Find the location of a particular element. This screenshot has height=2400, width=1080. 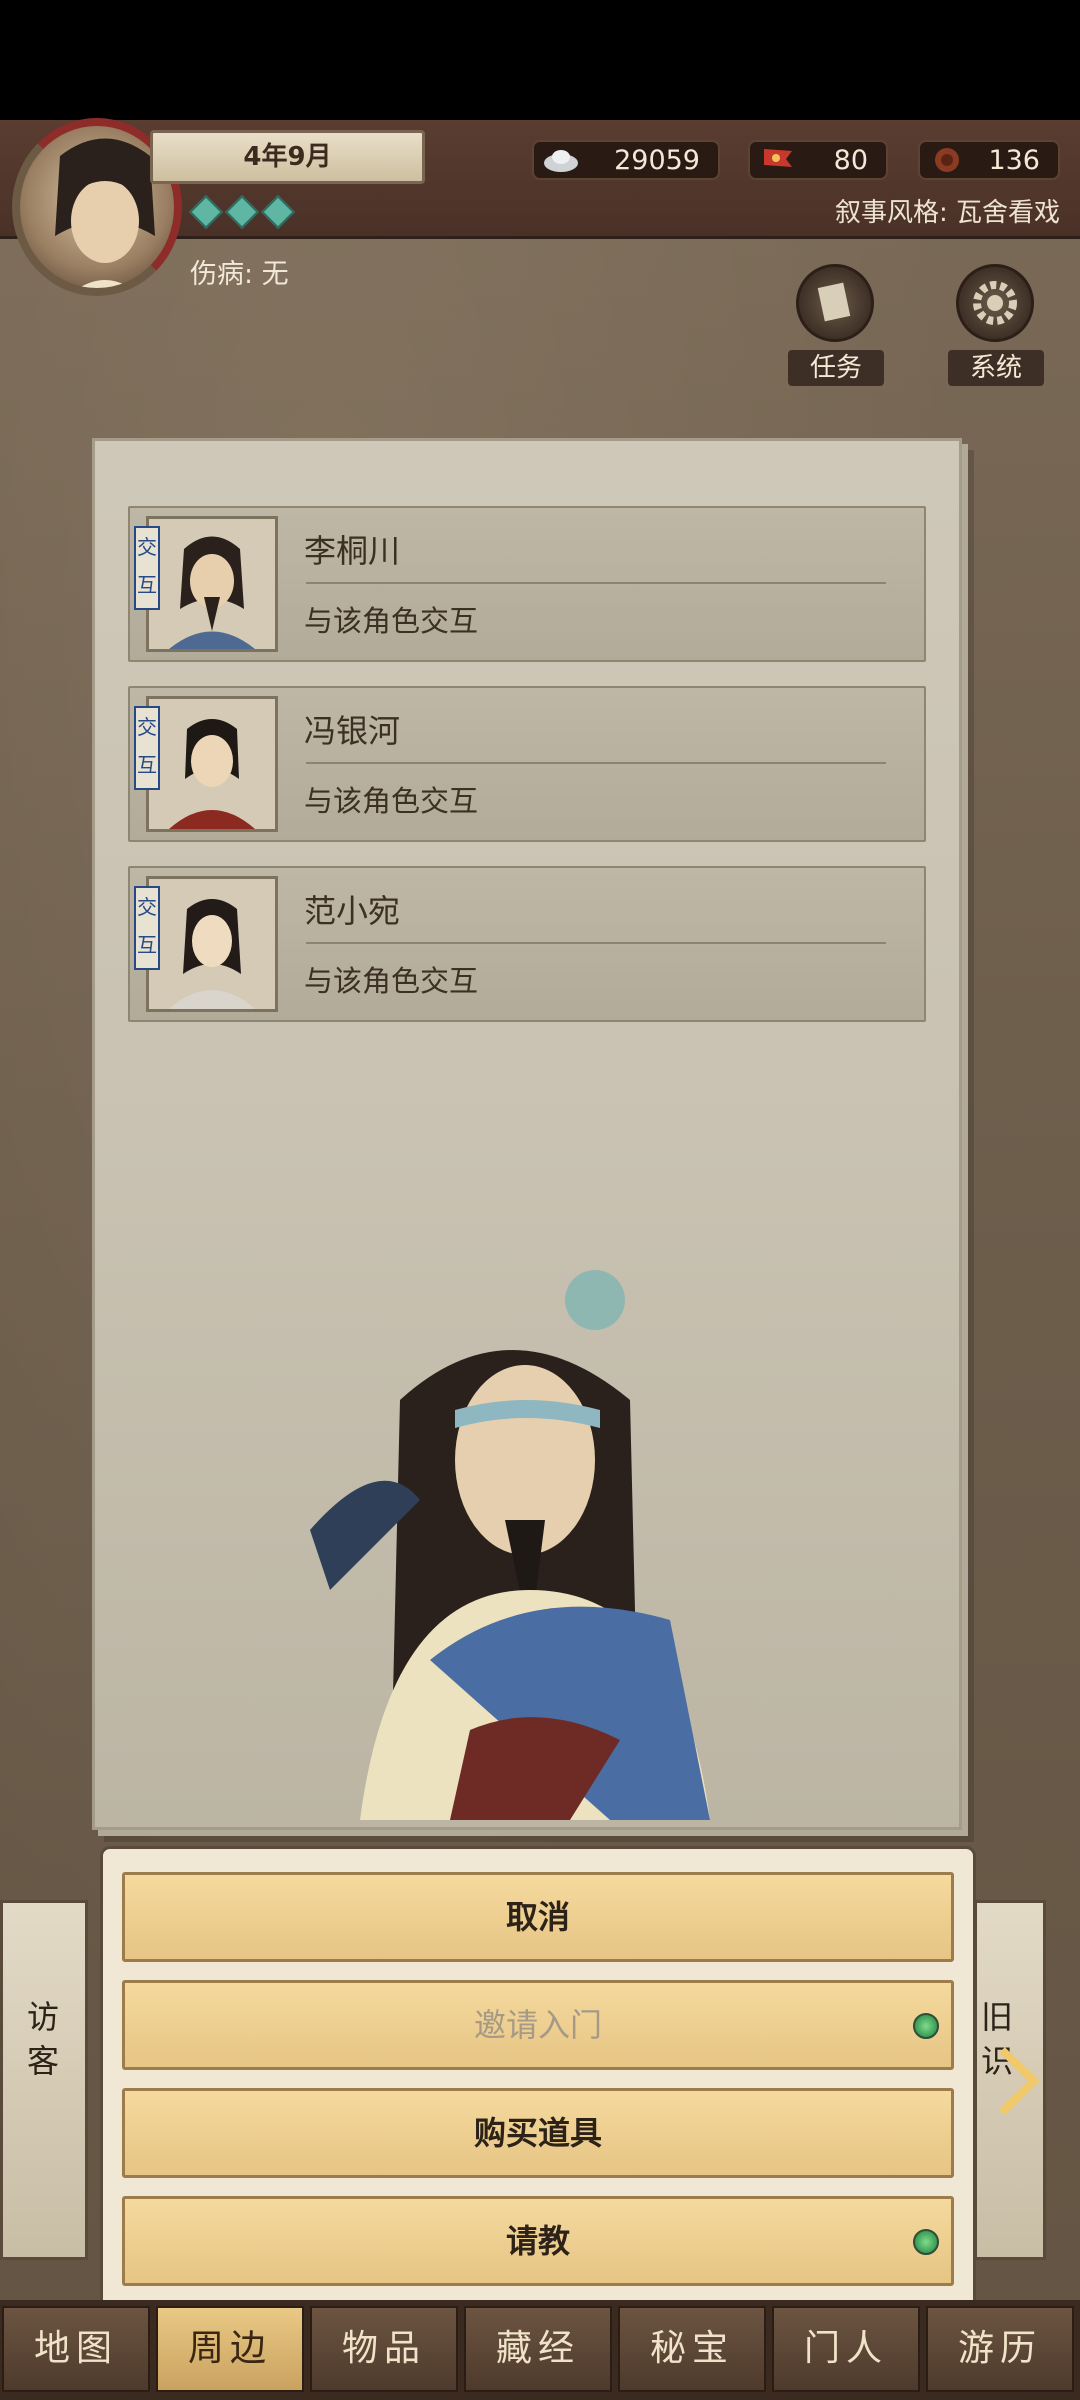

character-card: 交互 范小宛 与该角色交互 is located at coordinates (527, 944).